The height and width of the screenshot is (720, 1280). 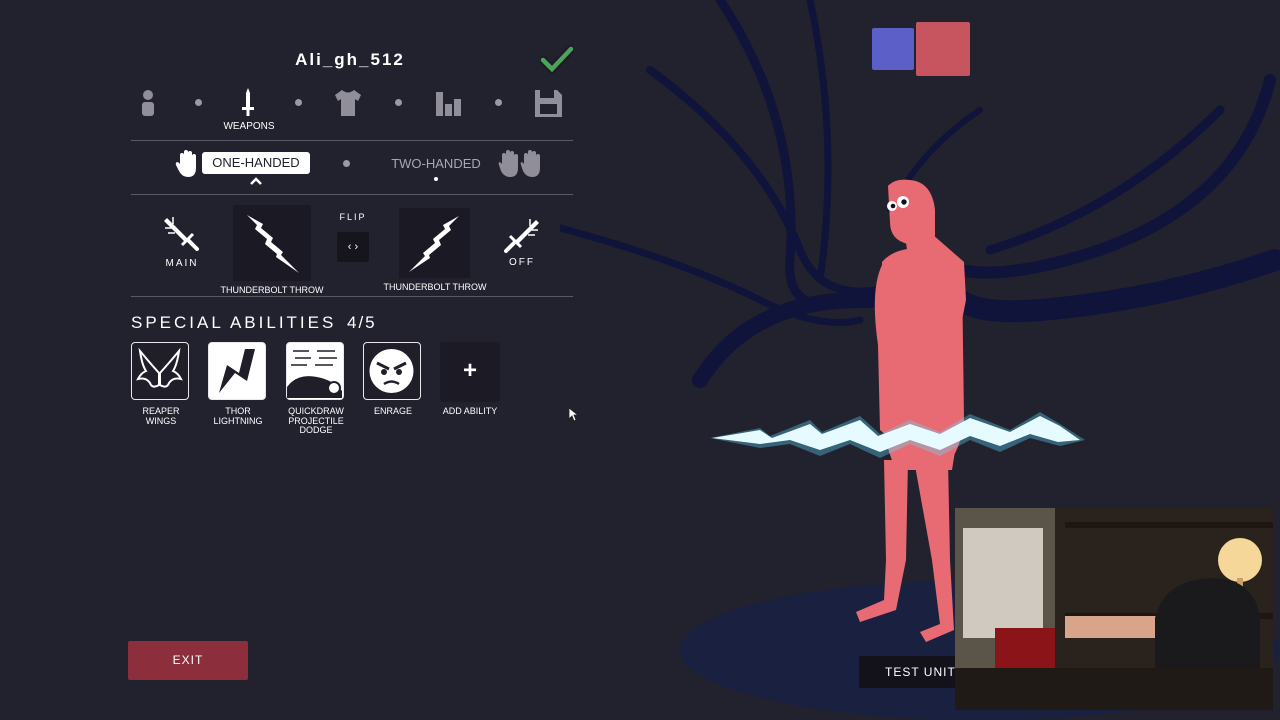 What do you see at coordinates (234, 322) in the screenshot?
I see `special-abilities-title: SPECIAL ABILITIES` at bounding box center [234, 322].